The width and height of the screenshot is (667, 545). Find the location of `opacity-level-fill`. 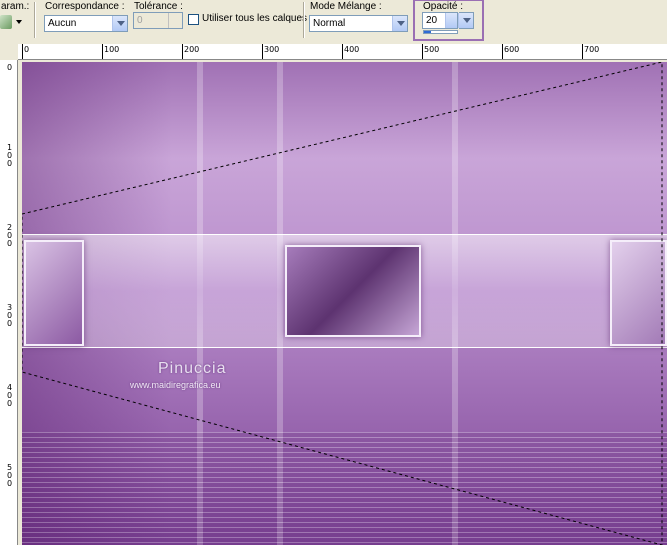

opacity-level-fill is located at coordinates (427, 32).